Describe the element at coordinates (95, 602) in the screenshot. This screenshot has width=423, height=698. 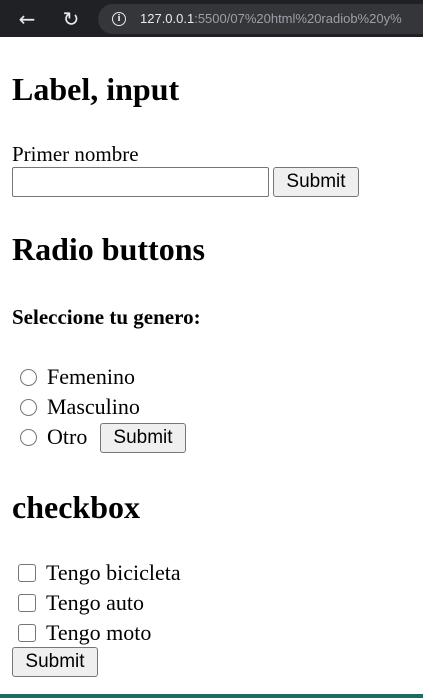
I see `checkbox-label: Tengo auto` at that location.